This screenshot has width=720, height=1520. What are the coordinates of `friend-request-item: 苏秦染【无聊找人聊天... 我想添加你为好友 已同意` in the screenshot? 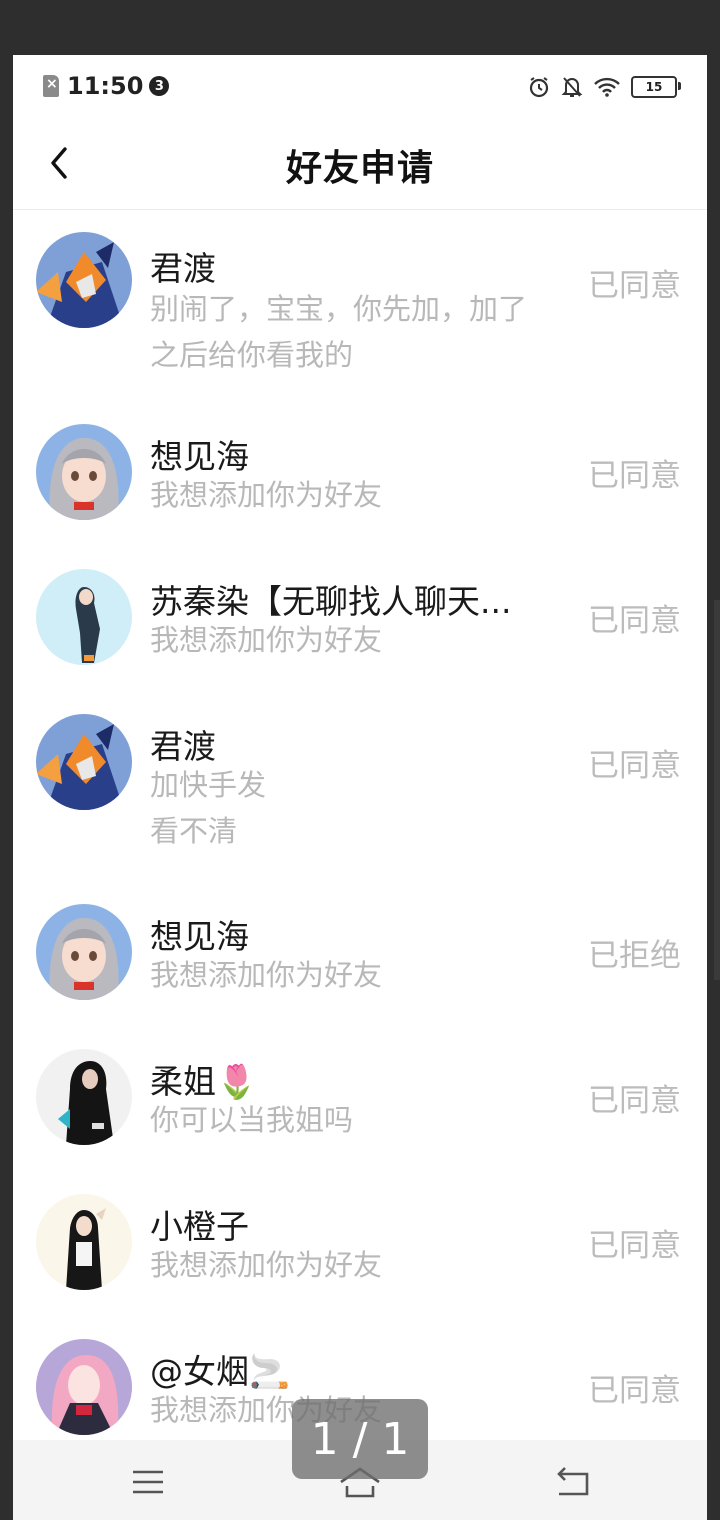 It's located at (360, 617).